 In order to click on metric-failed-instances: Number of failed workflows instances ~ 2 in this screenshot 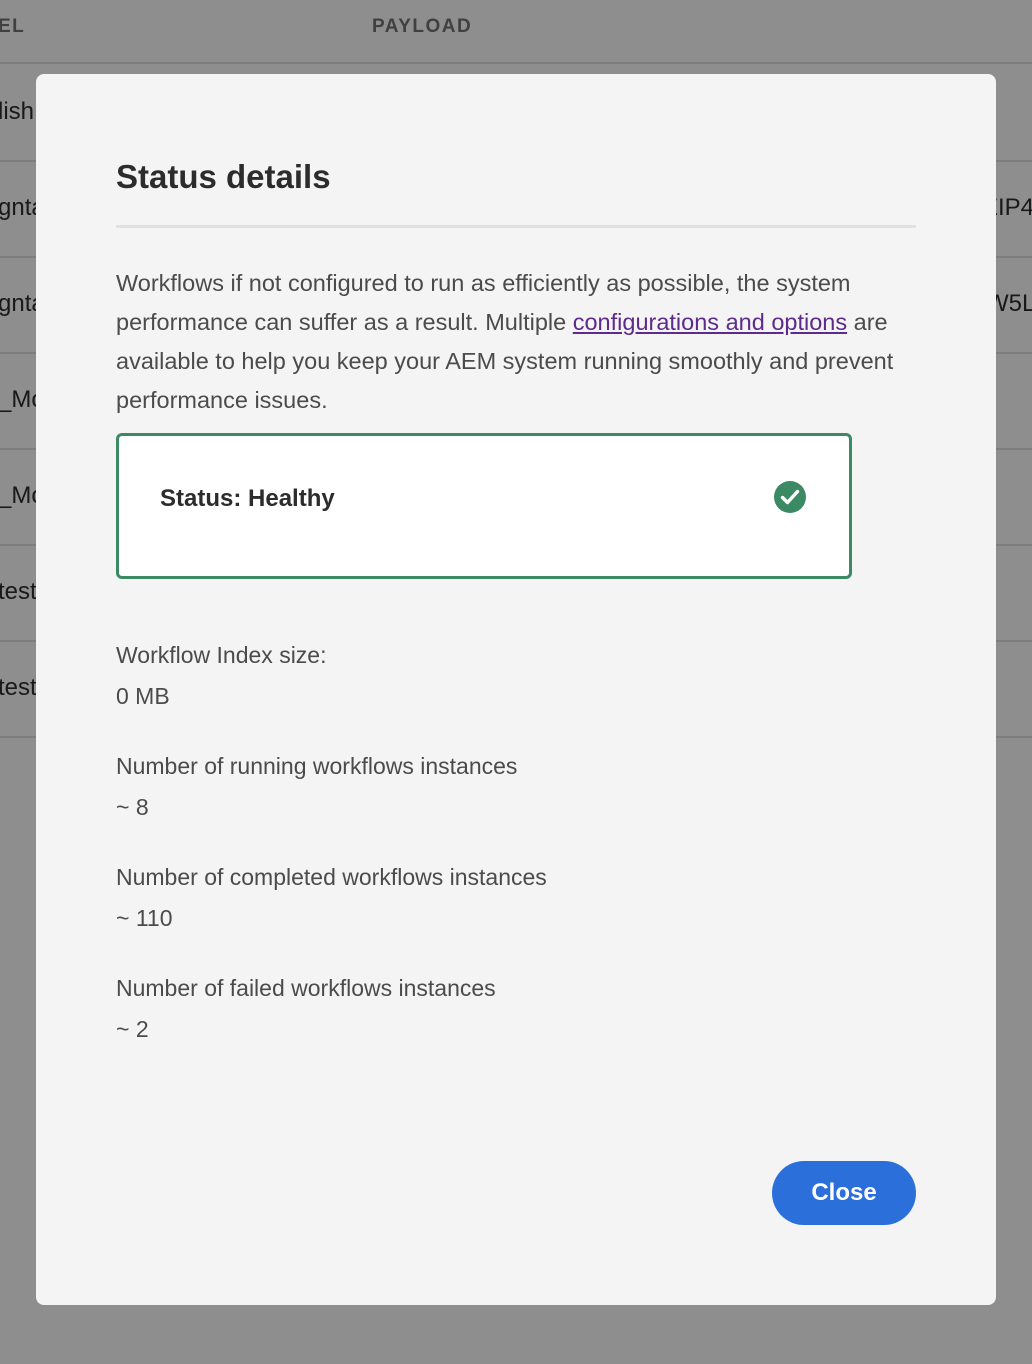, I will do `click(306, 1008)`.